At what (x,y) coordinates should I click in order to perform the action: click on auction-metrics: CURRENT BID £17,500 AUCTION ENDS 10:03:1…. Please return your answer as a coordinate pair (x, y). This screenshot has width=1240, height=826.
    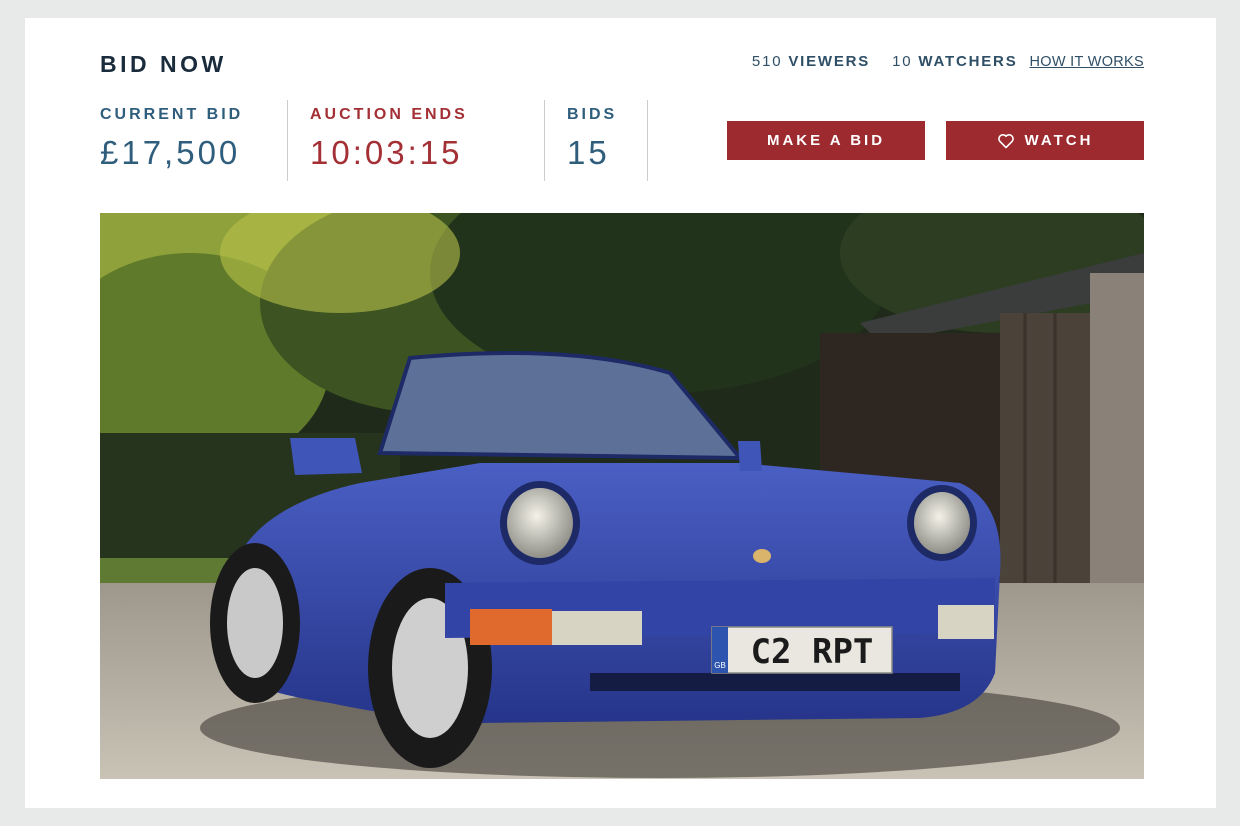
    Looking at the image, I should click on (374, 140).